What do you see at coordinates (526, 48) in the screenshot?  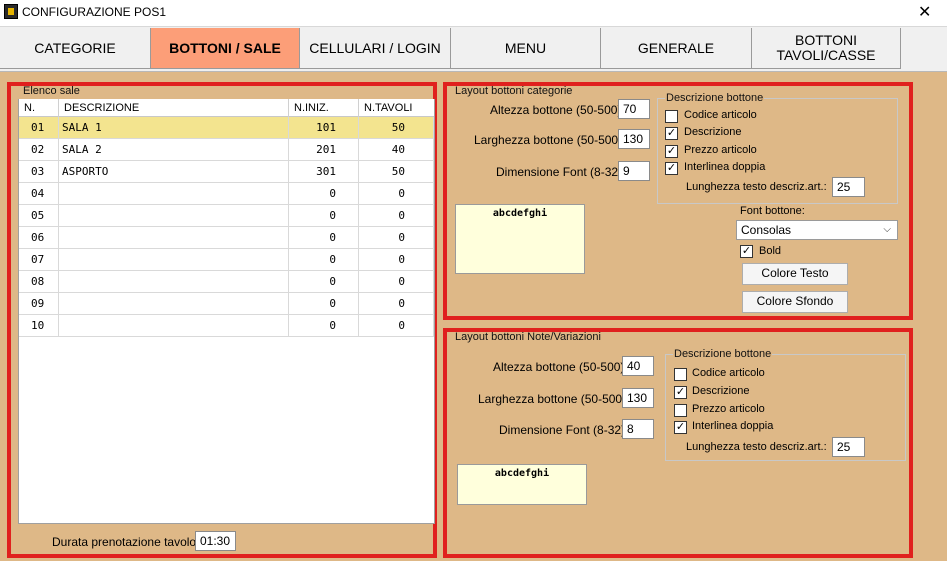 I see `tab-menu: MENU` at bounding box center [526, 48].